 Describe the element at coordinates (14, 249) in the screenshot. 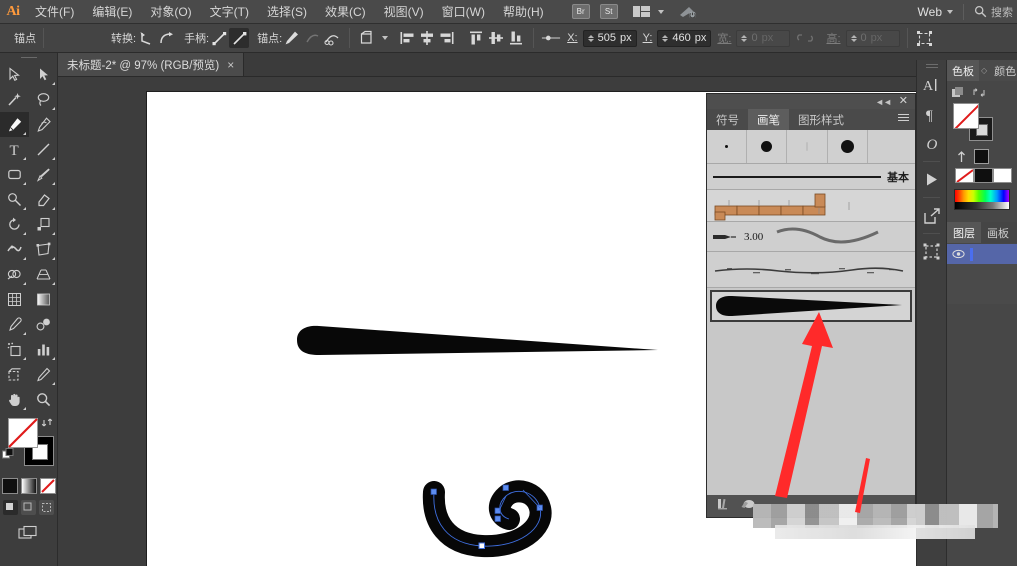

I see `width-tool` at that location.